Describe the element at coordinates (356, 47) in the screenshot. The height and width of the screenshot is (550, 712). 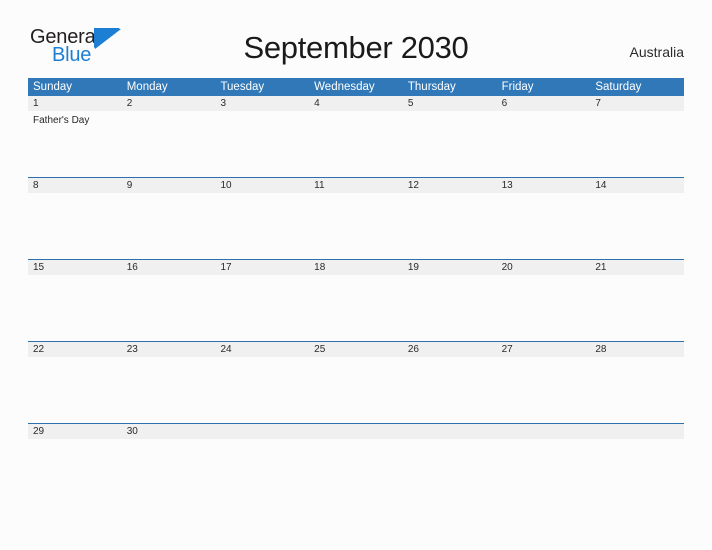
I see `page-title: September 2030` at that location.